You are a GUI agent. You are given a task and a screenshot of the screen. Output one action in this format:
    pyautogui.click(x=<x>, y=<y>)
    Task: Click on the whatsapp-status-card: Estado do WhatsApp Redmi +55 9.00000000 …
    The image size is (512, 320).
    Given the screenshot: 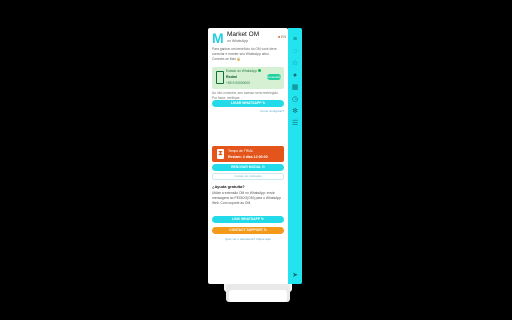 What is the action you would take?
    pyautogui.click(x=248, y=78)
    